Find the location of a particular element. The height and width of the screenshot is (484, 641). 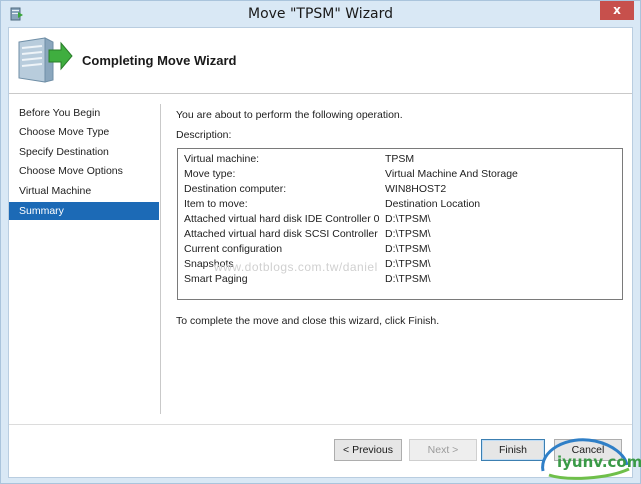

row-key: Current configuration is located at coordinates (233, 249).